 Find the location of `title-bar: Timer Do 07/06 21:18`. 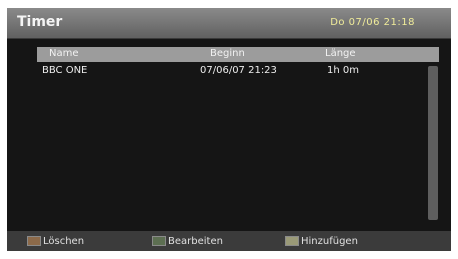

title-bar: Timer Do 07/06 21:18 is located at coordinates (229, 23).